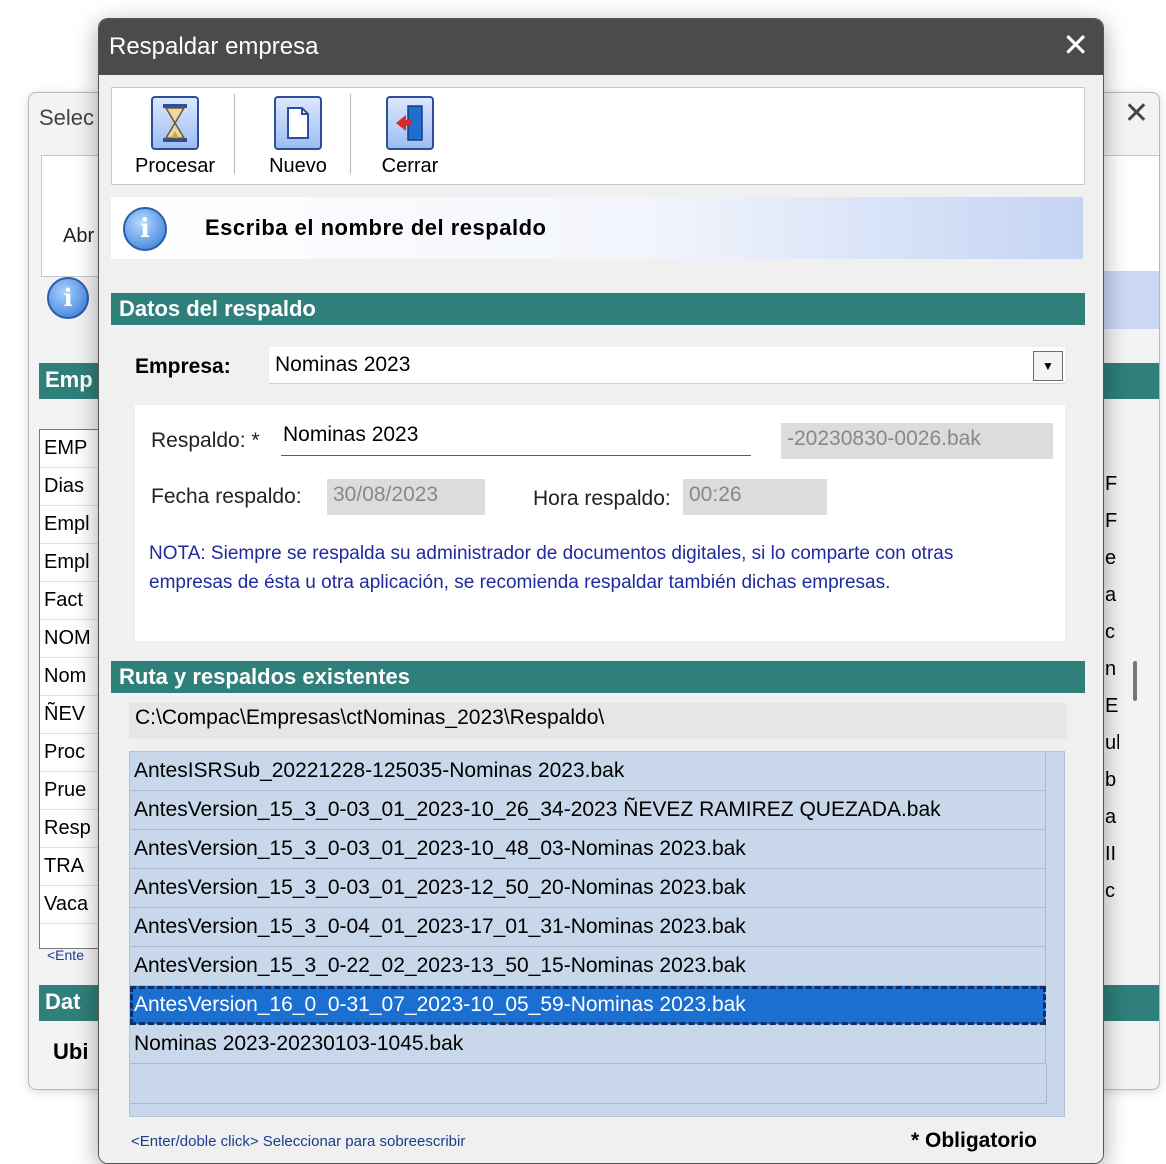 The image size is (1166, 1164). Describe the element at coordinates (376, 227) in the screenshot. I see `info-message: Escriba el nombre del respaldo` at that location.